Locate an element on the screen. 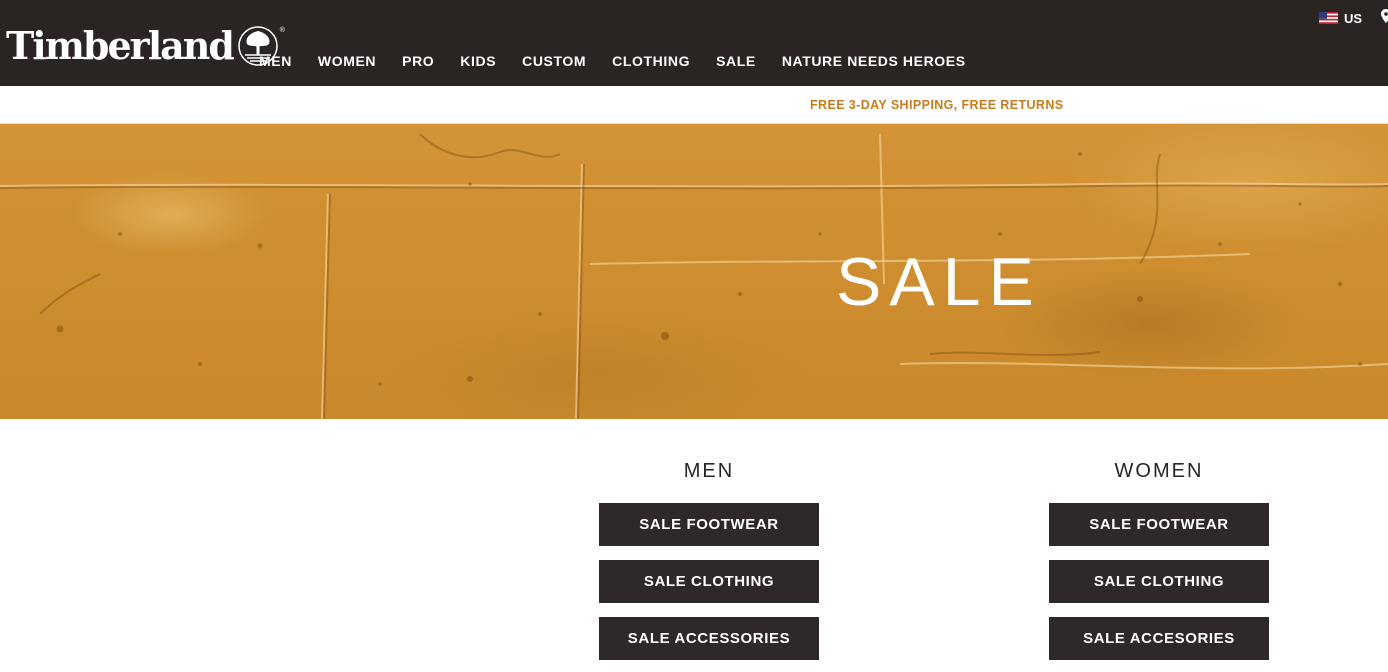  locale-selector: US is located at coordinates (1340, 18).